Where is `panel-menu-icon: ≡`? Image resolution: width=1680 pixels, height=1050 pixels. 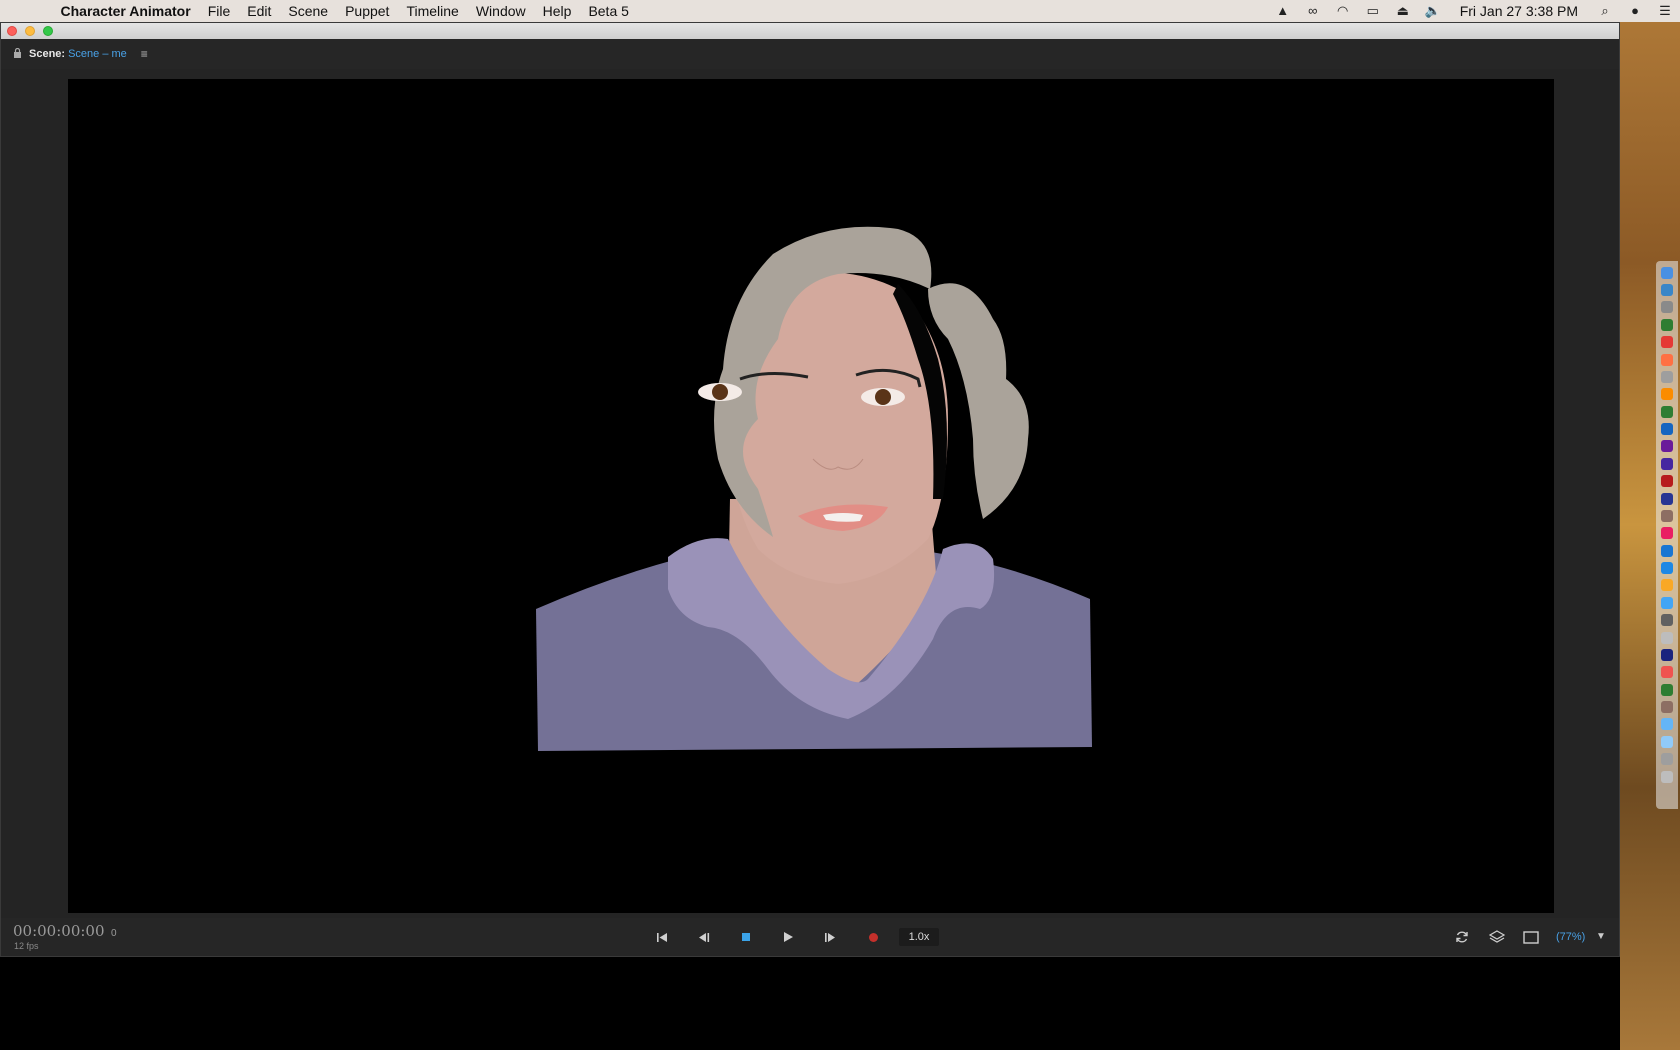
panel-menu-icon: ≡ is located at coordinates (144, 54).